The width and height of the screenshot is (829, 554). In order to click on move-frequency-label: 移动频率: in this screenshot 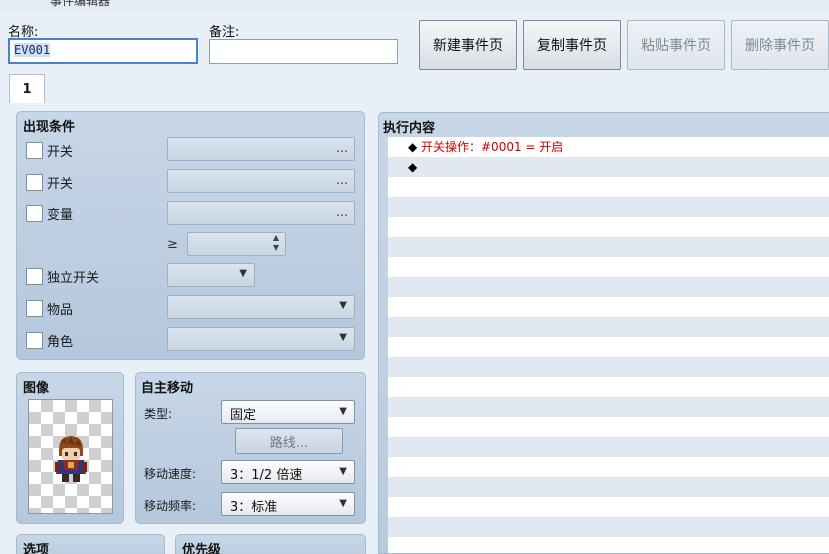, I will do `click(170, 506)`.